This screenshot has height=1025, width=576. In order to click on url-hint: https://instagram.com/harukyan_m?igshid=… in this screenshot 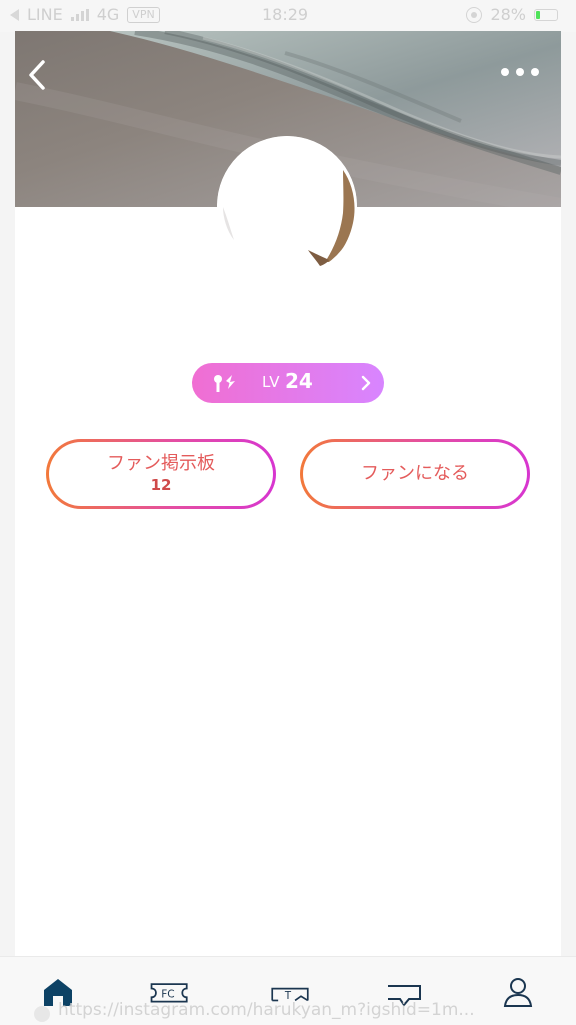, I will do `click(266, 1010)`.